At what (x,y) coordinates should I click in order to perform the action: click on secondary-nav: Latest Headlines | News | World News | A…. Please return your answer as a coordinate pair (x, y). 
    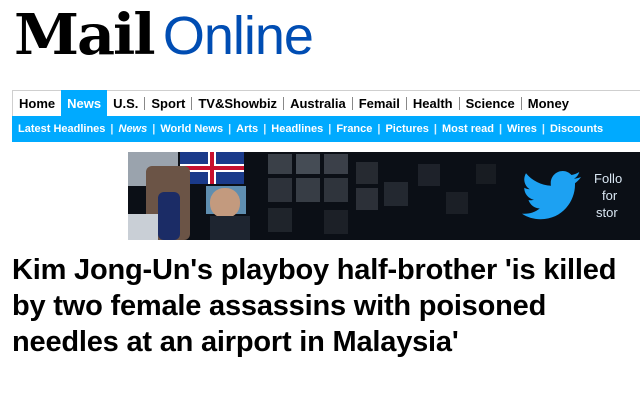
    Looking at the image, I should click on (326, 129).